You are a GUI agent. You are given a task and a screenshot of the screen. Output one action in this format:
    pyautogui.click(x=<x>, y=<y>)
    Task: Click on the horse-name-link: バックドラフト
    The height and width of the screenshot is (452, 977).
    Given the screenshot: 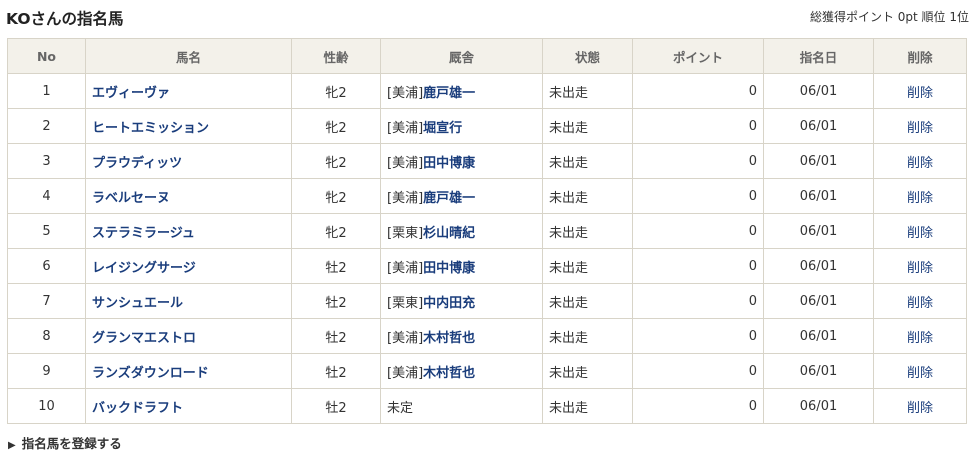 What is the action you would take?
    pyautogui.click(x=137, y=408)
    